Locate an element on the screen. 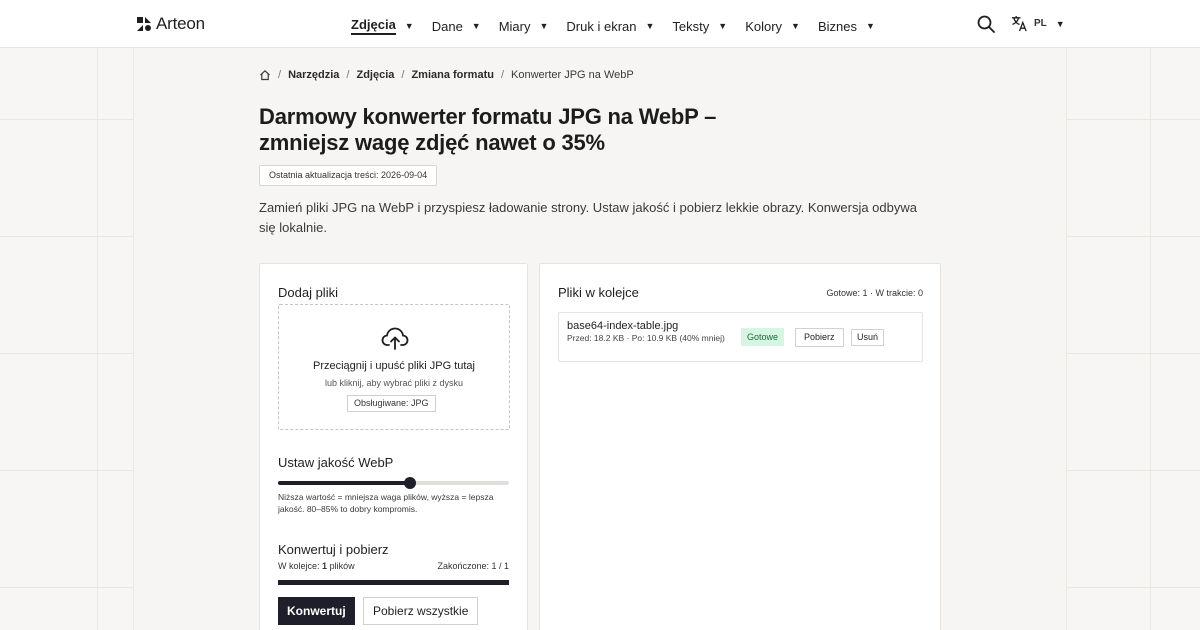  translate-icon is located at coordinates (1019, 23).